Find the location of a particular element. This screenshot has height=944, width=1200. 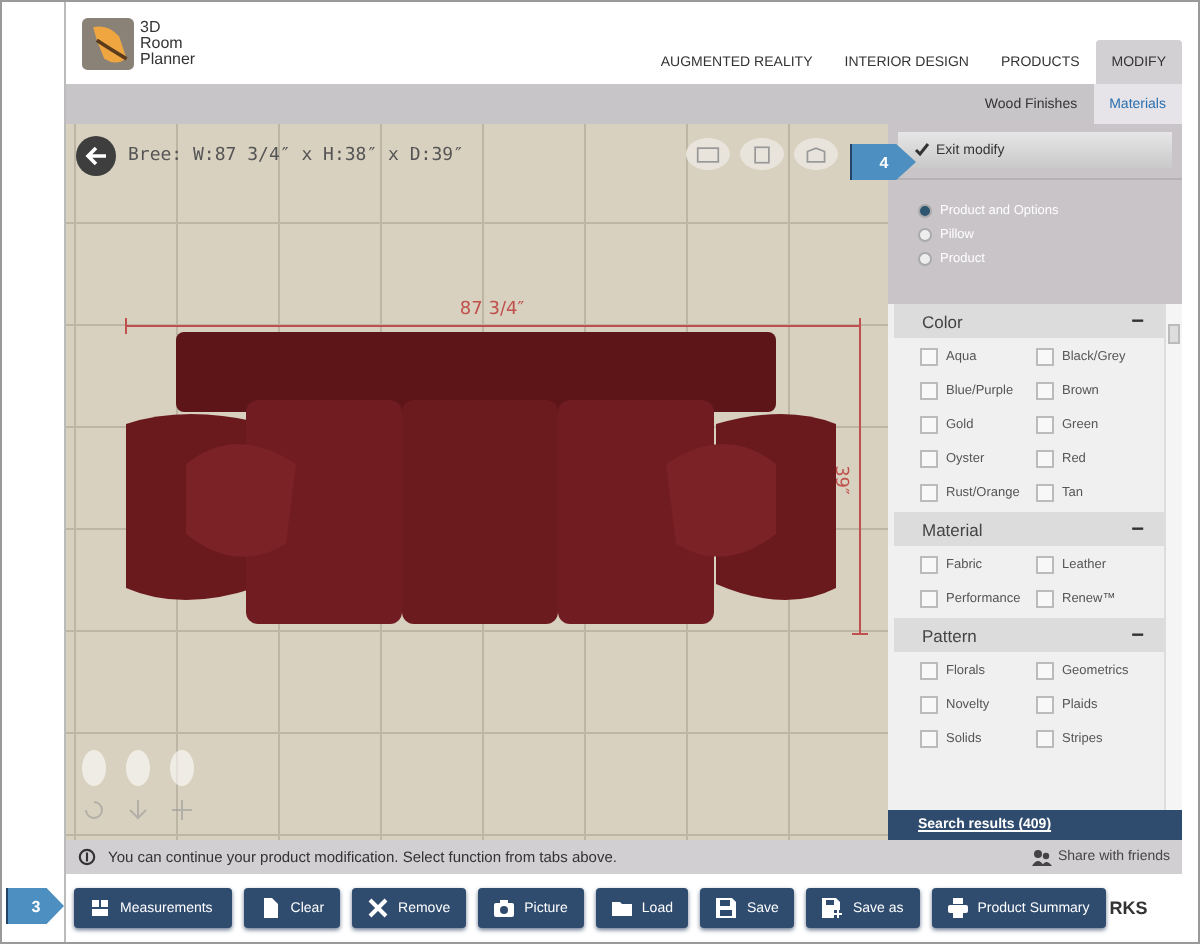

folder-icon is located at coordinates (621, 908).